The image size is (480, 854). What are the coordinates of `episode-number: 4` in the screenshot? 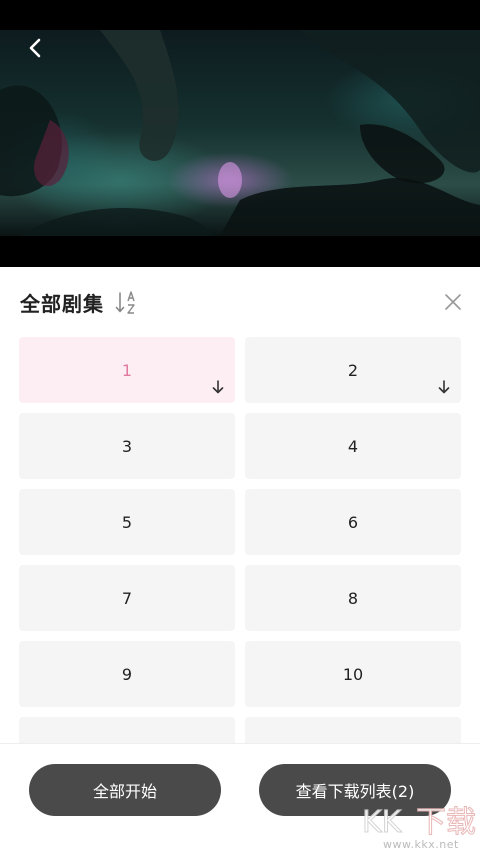 It's located at (353, 446).